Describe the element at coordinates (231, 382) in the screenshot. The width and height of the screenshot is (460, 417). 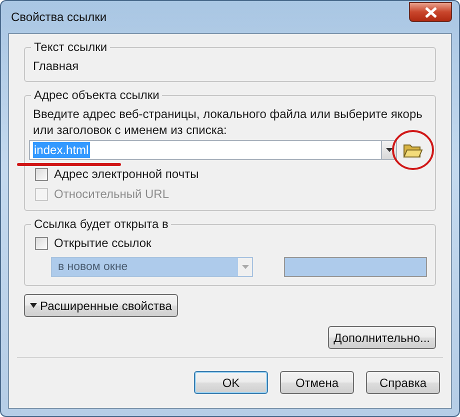
I see `dialog-button: OK` at that location.